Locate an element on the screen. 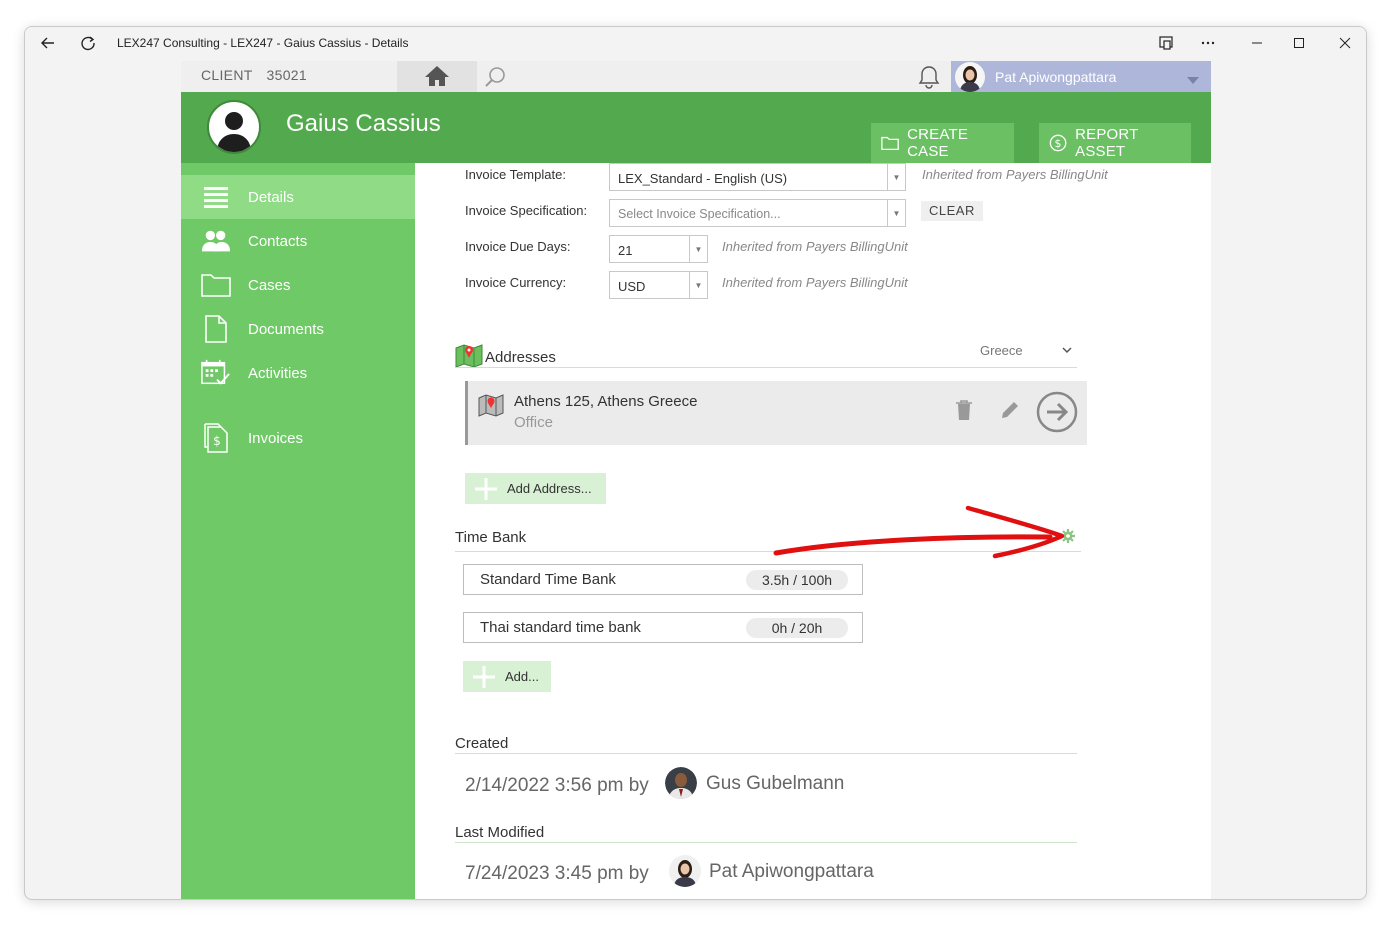  minimize-icon is located at coordinates (1257, 43).